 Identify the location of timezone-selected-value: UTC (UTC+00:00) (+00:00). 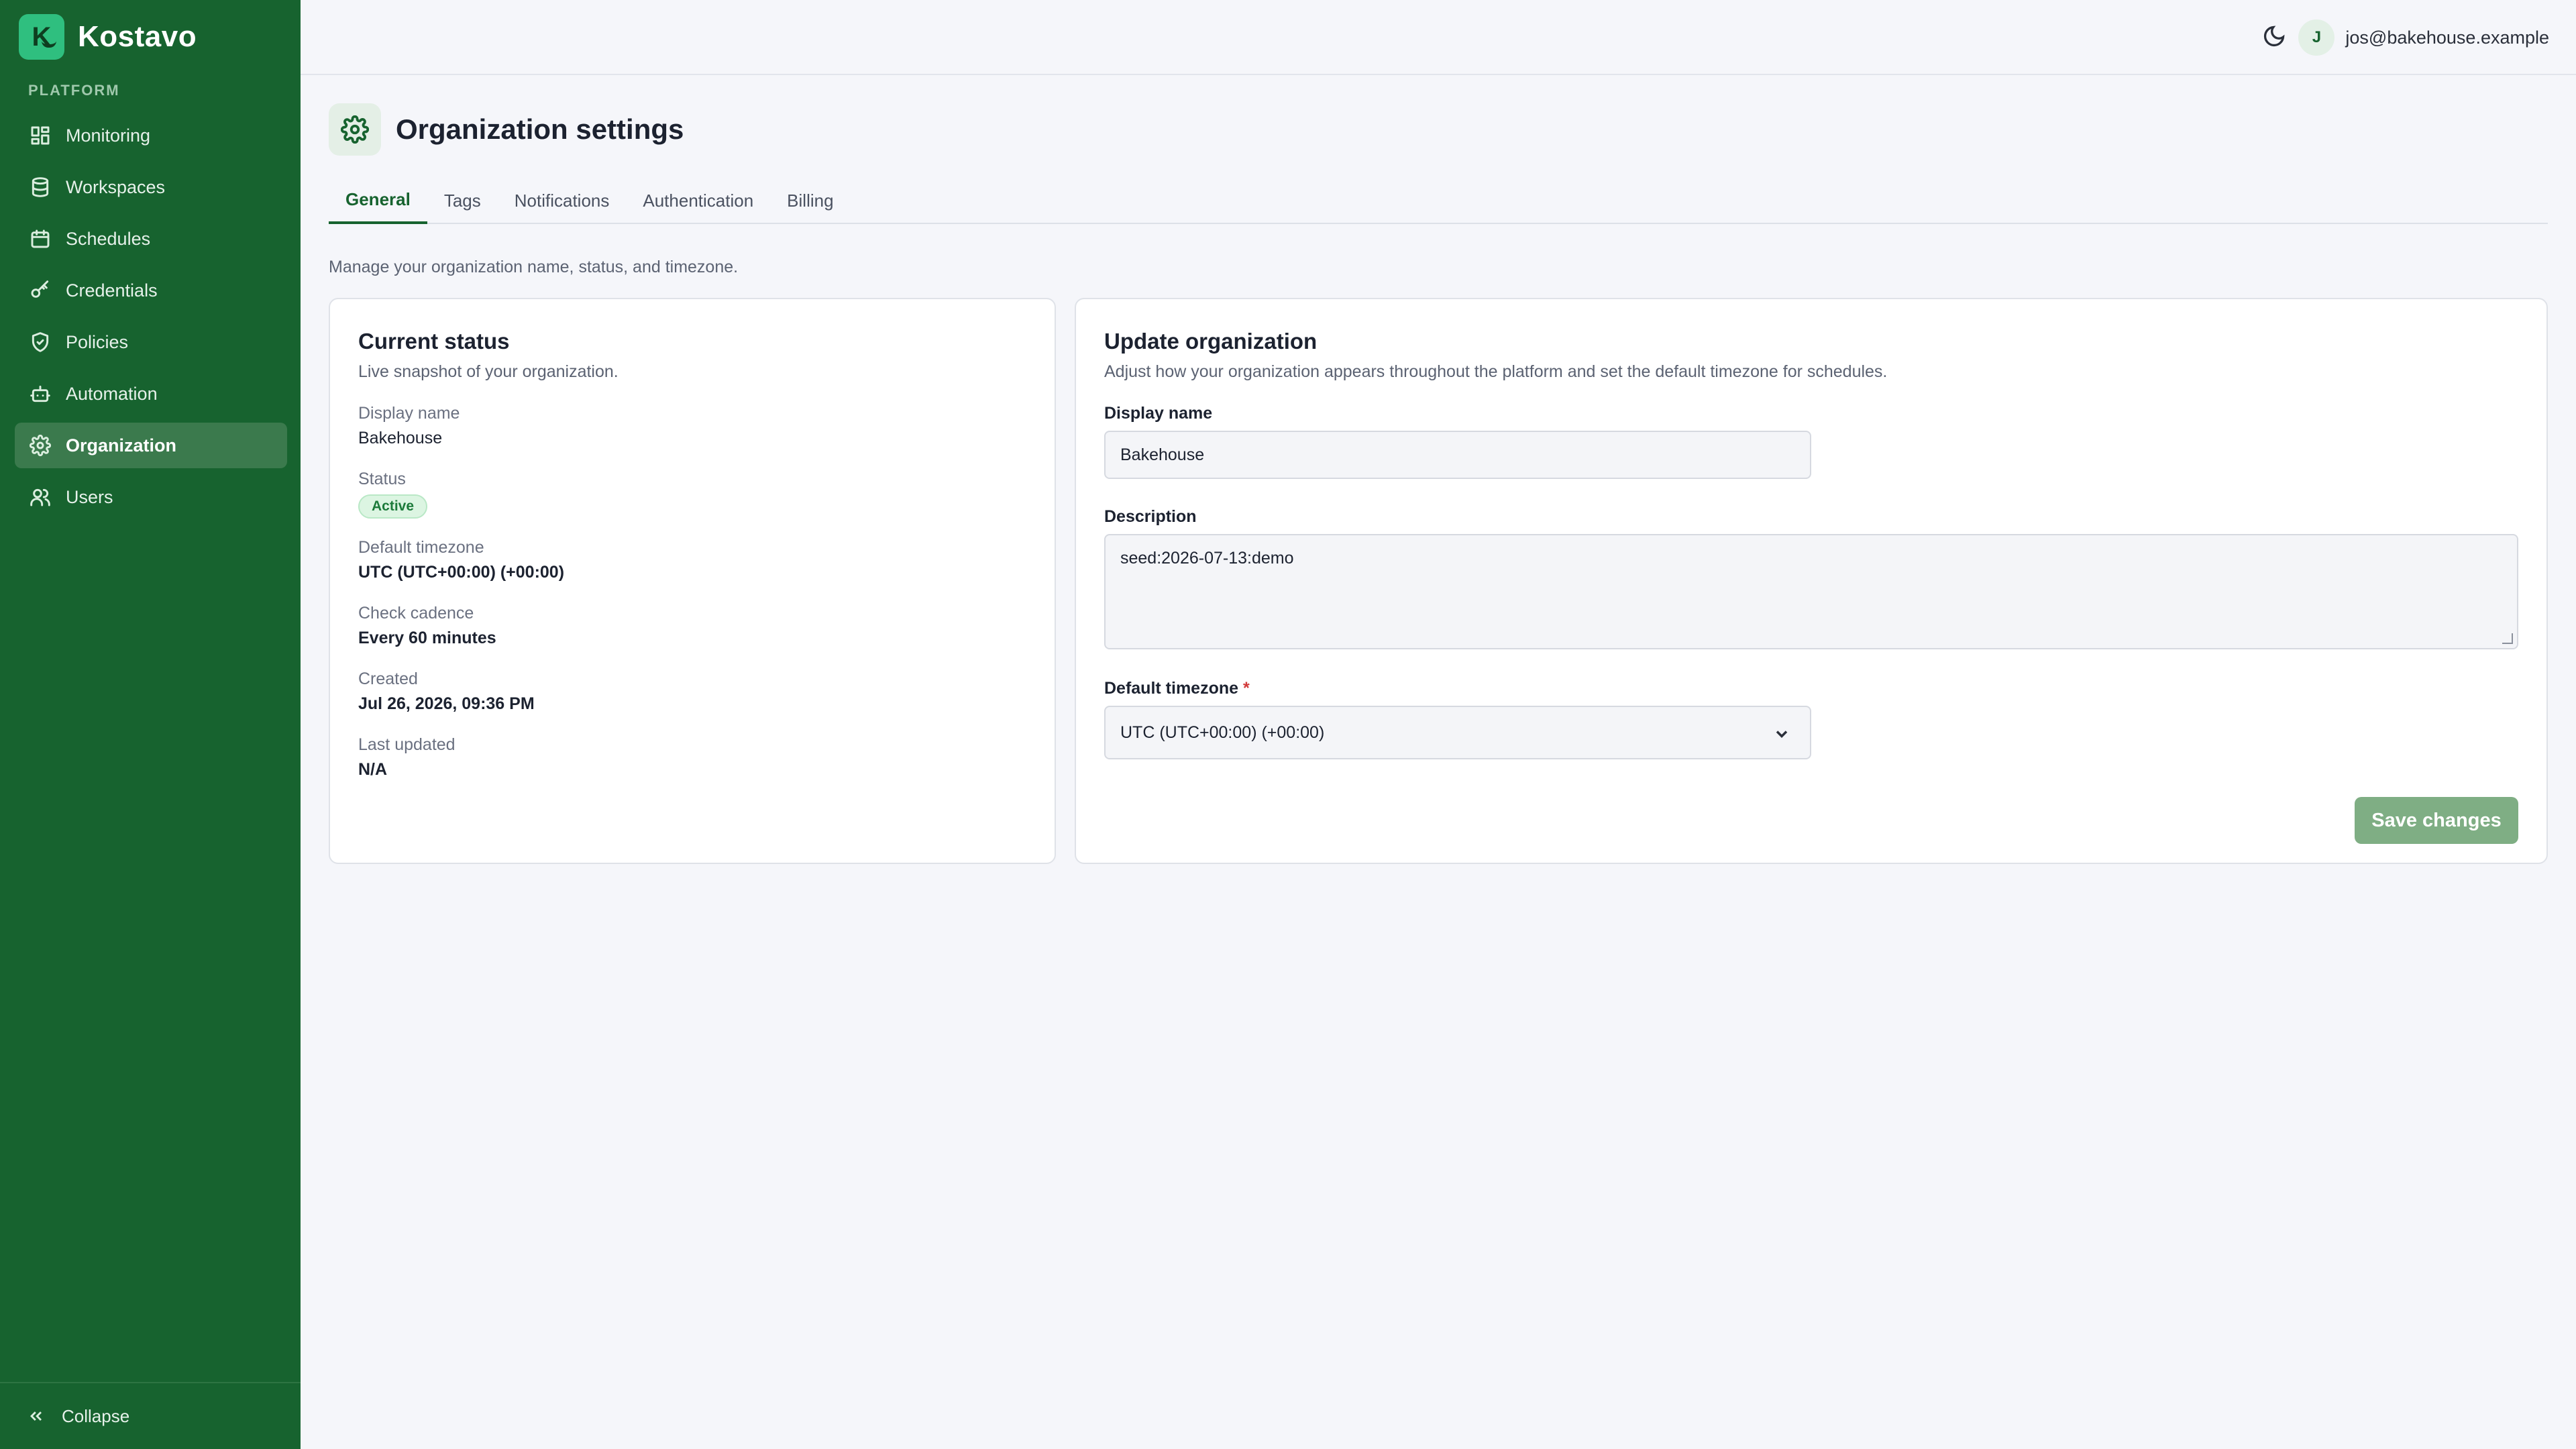
(1222, 732).